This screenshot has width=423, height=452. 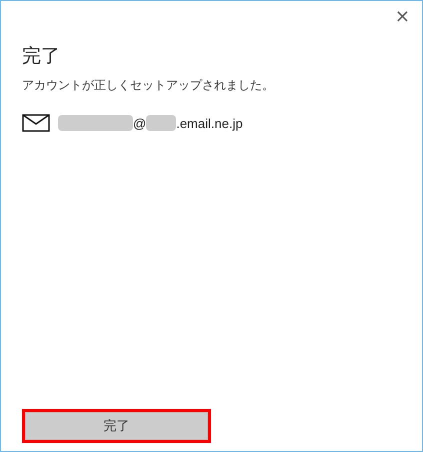 I want to click on status-message: アカウントが正しくセットアップされました。, so click(x=148, y=85).